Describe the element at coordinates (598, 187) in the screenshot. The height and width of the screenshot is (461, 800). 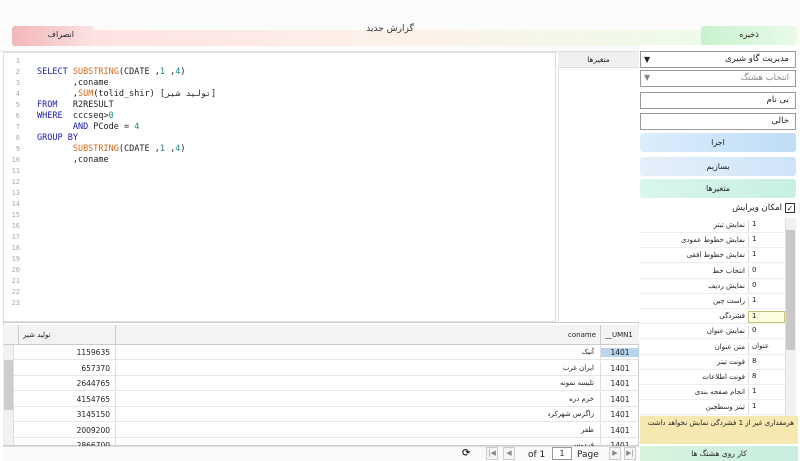
I see `variables-panel` at that location.